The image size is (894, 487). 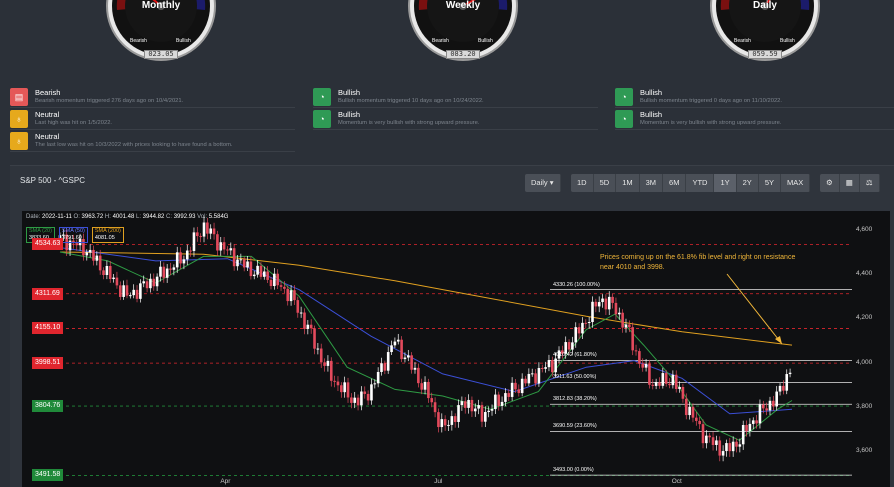 I want to click on range-max-button: MAX, so click(x=796, y=183).